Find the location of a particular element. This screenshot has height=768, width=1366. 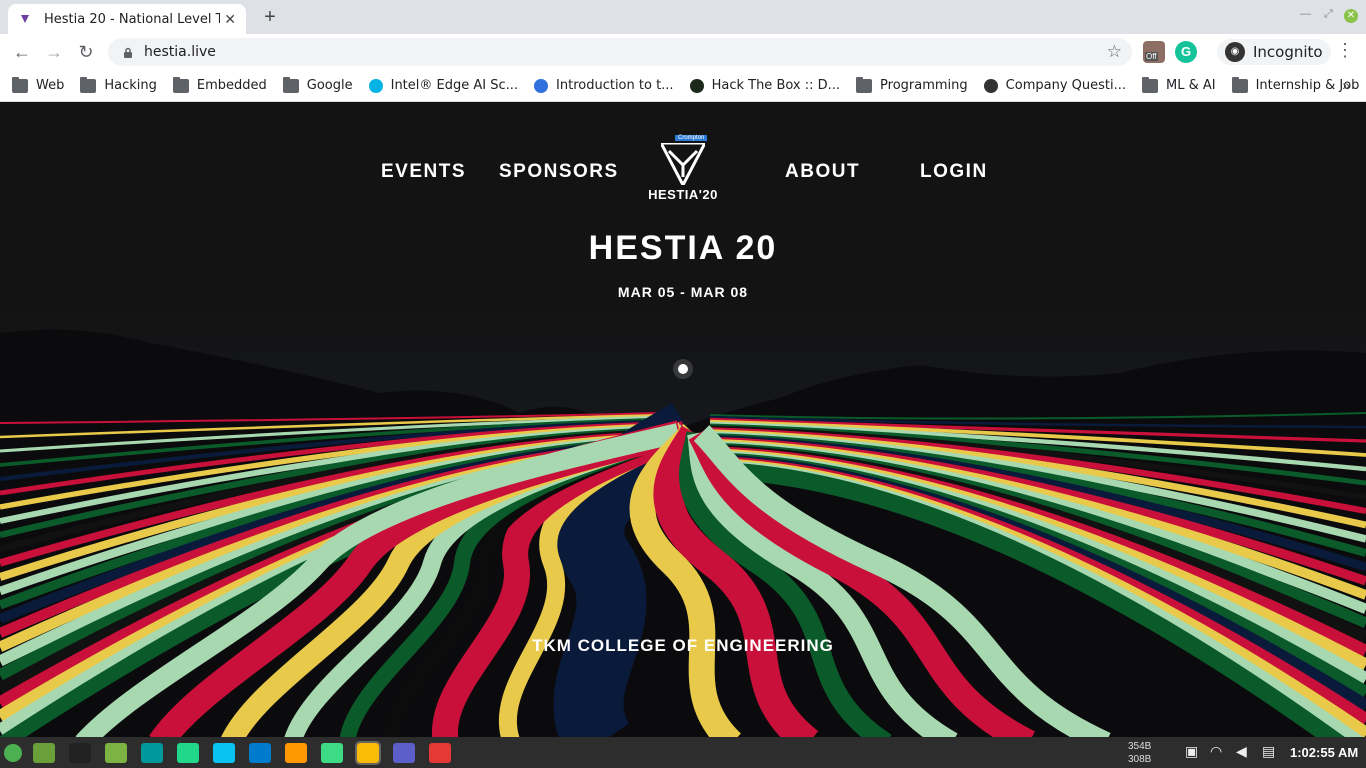

new-tab-button: + is located at coordinates (270, 18).